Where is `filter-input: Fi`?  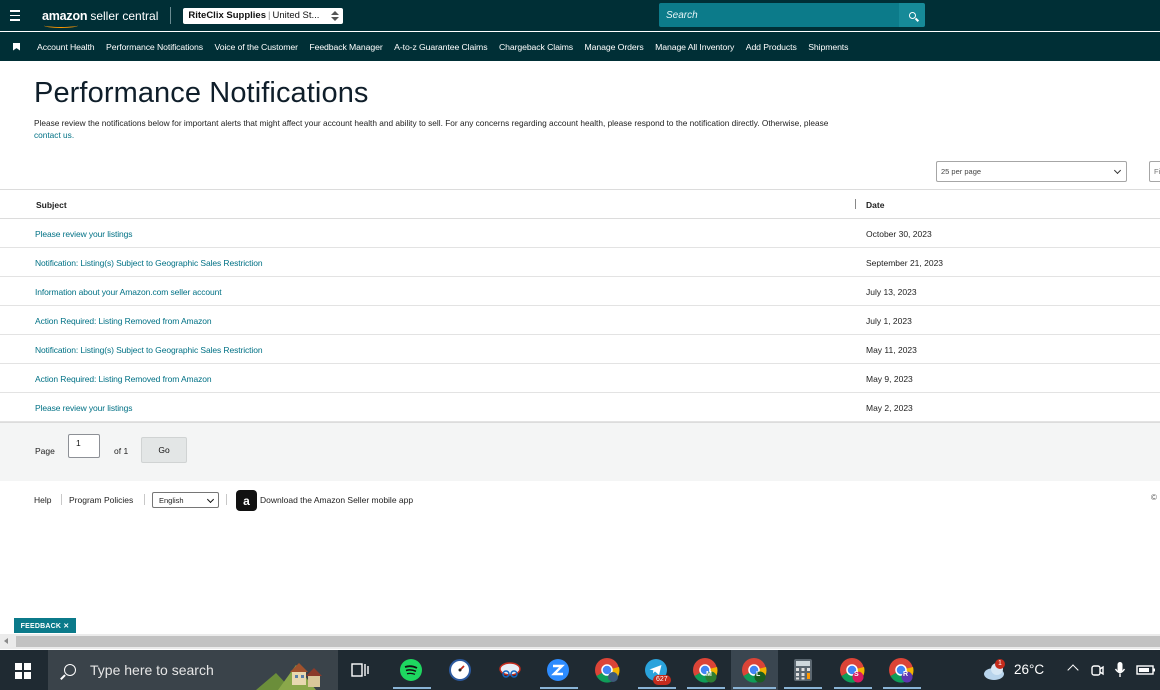 filter-input: Fi is located at coordinates (1154, 171).